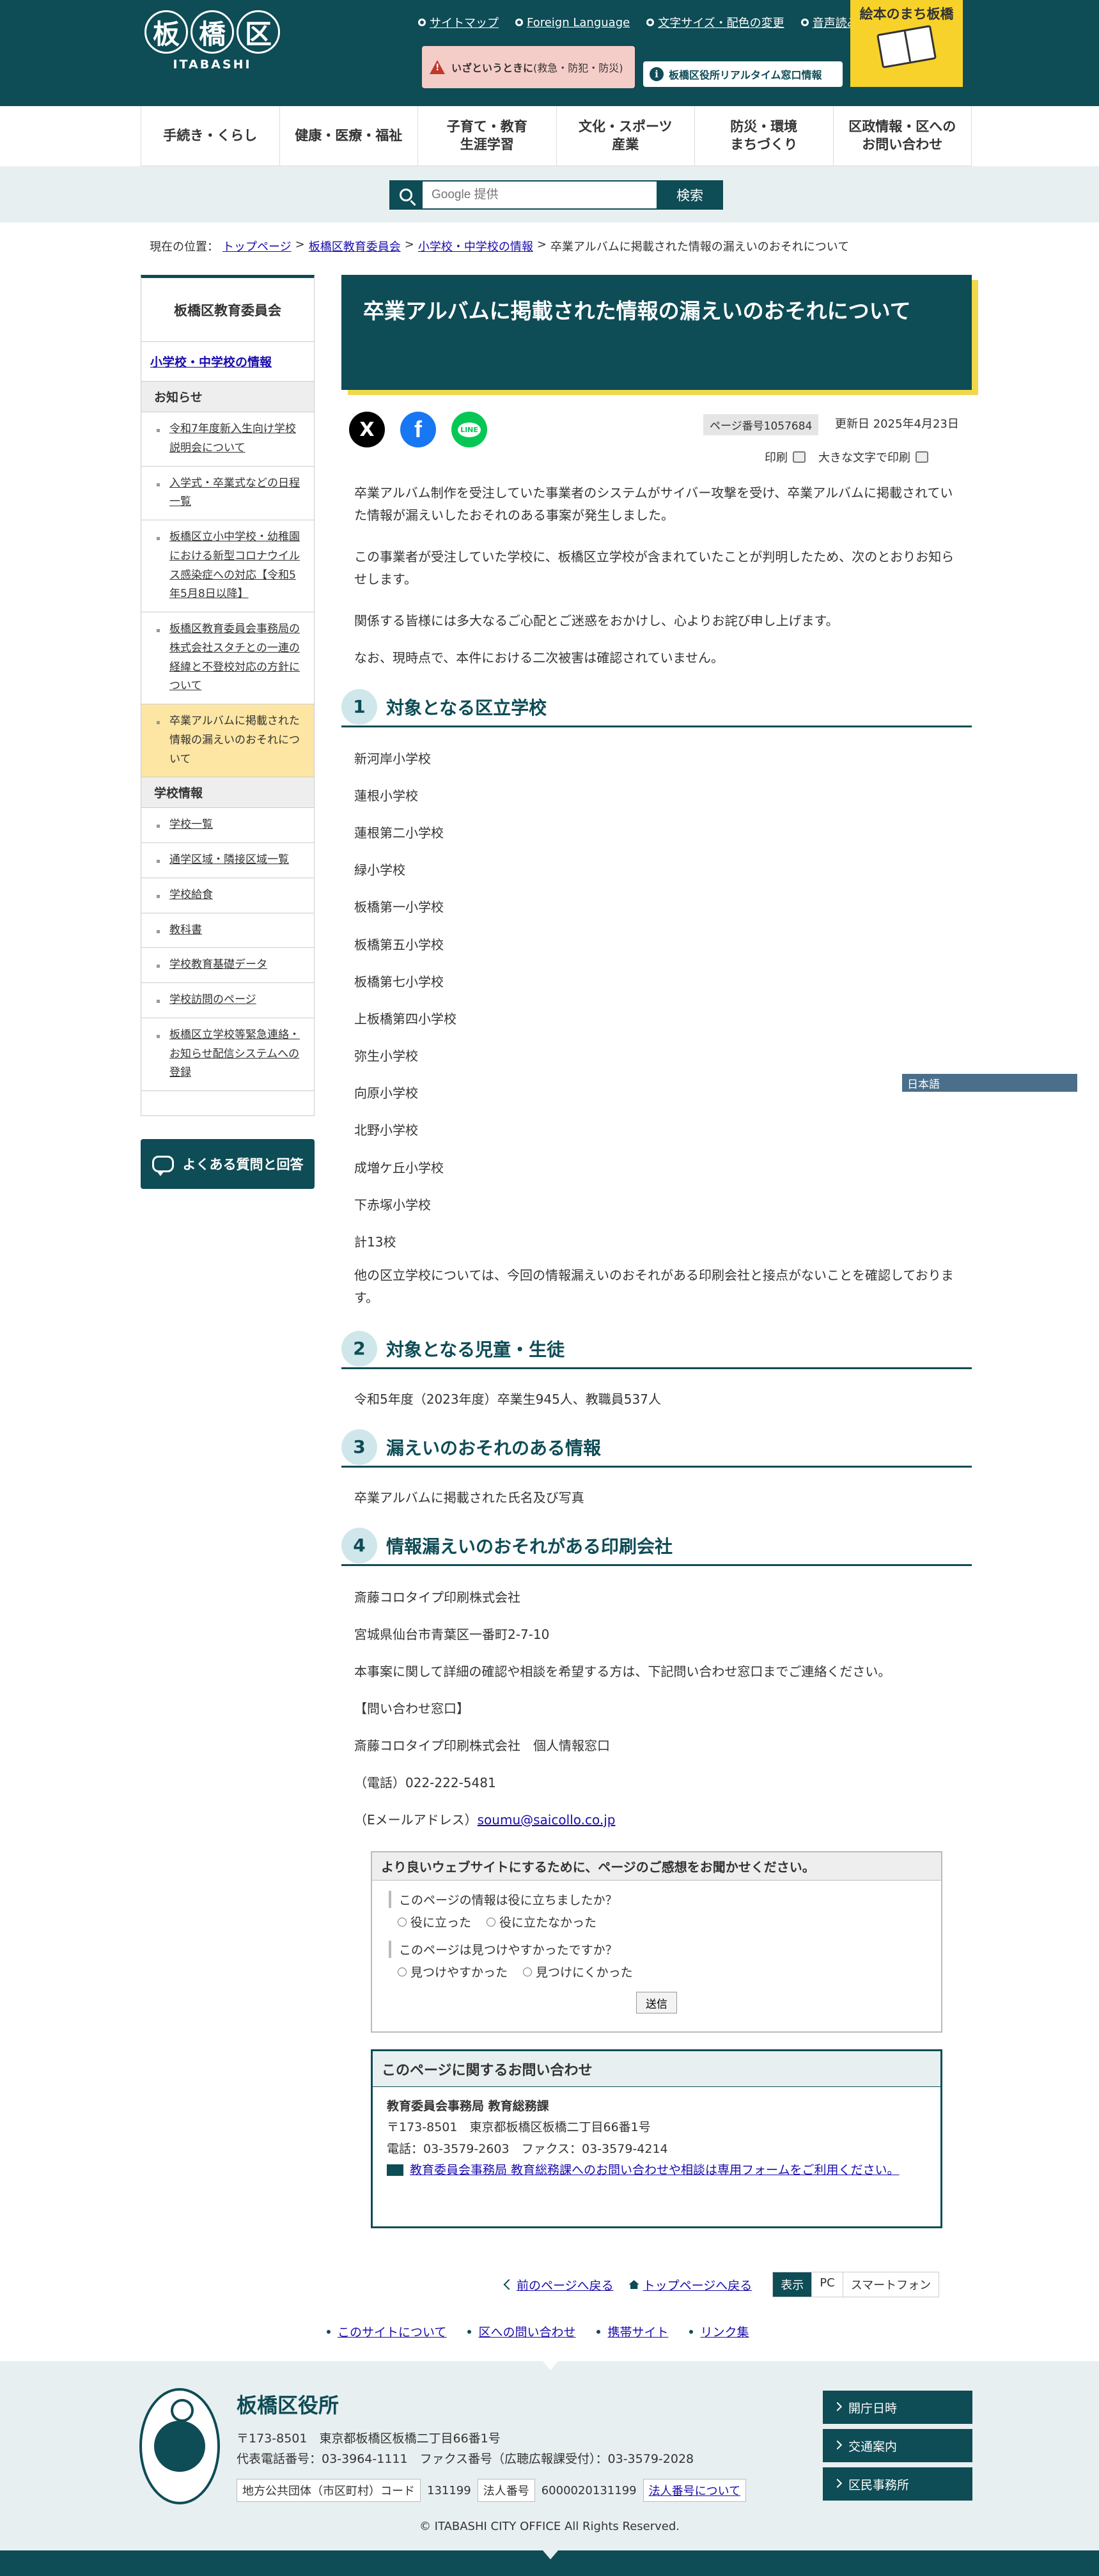 The image size is (1099, 2576). What do you see at coordinates (212, 65) in the screenshot?
I see `logo-roman: ITABASHI` at bounding box center [212, 65].